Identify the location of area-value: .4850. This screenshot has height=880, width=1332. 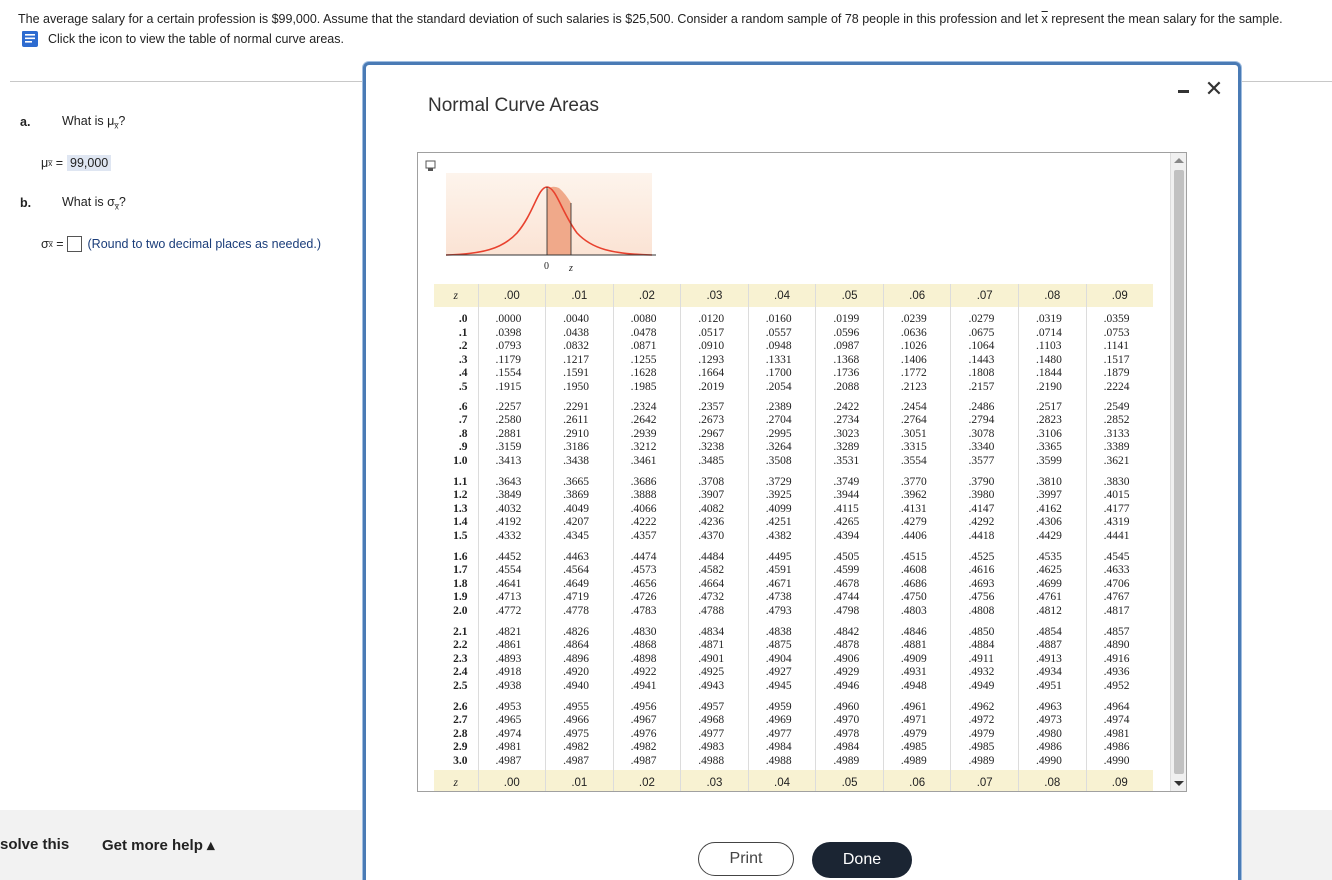
(981, 631).